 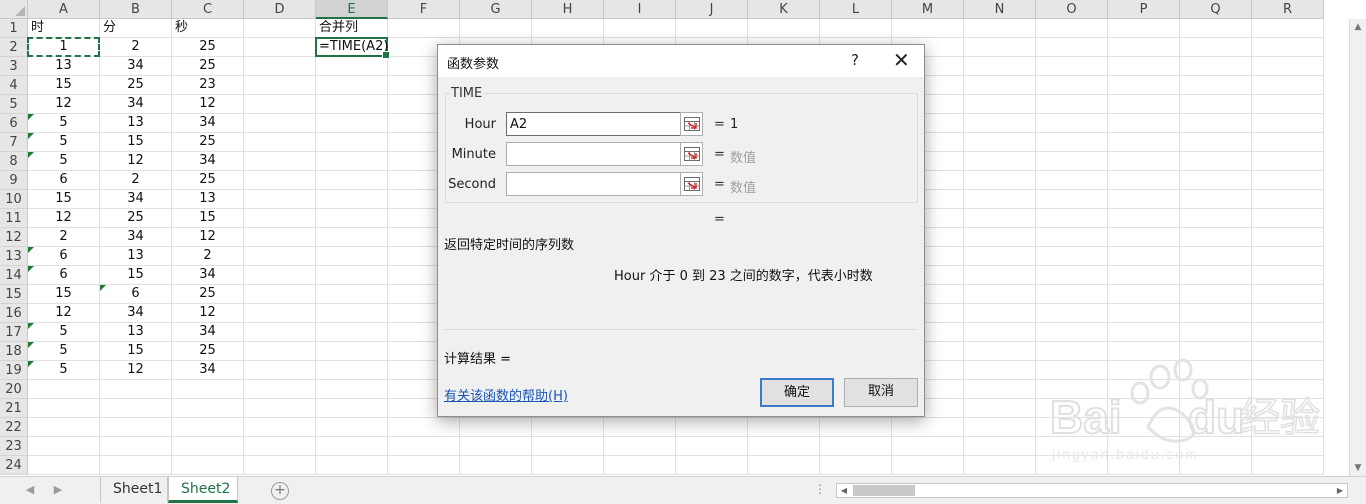 I want to click on row-header-10: 10, so click(x=14, y=199).